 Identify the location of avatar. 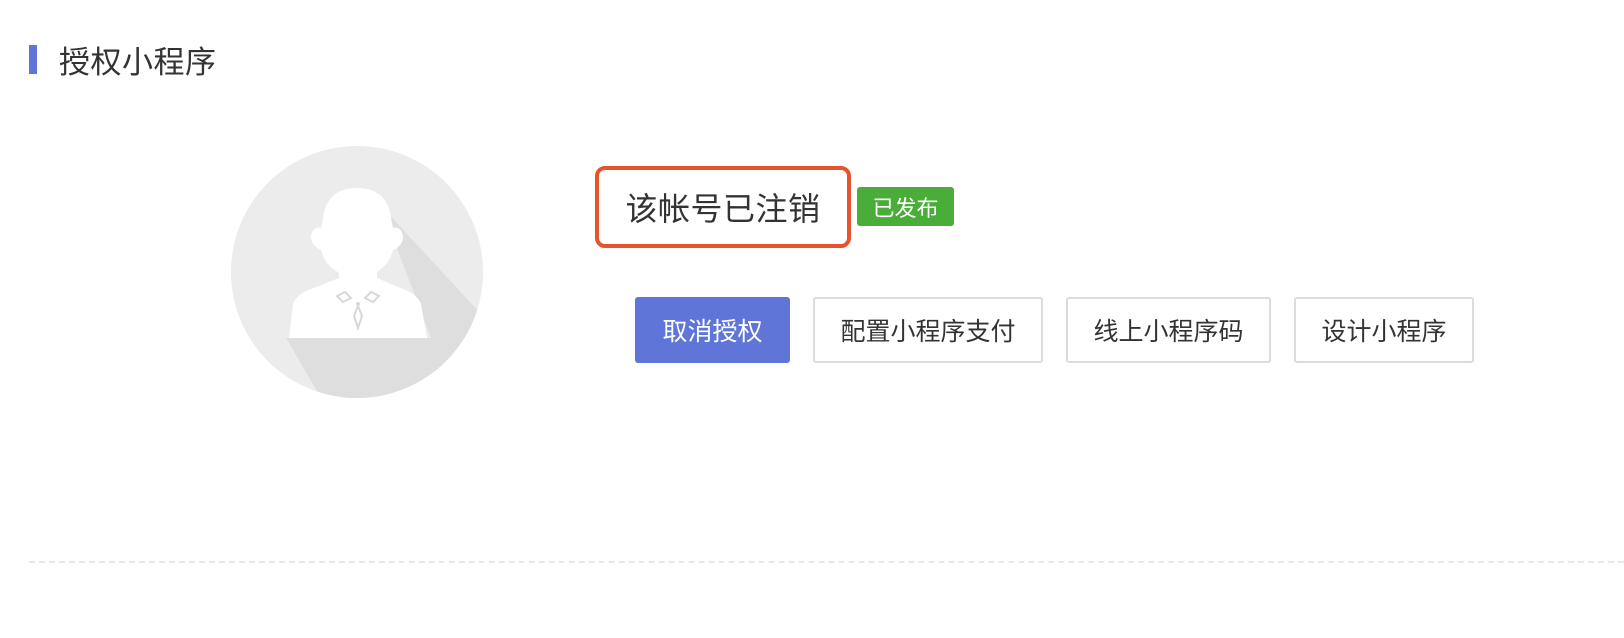
(357, 272).